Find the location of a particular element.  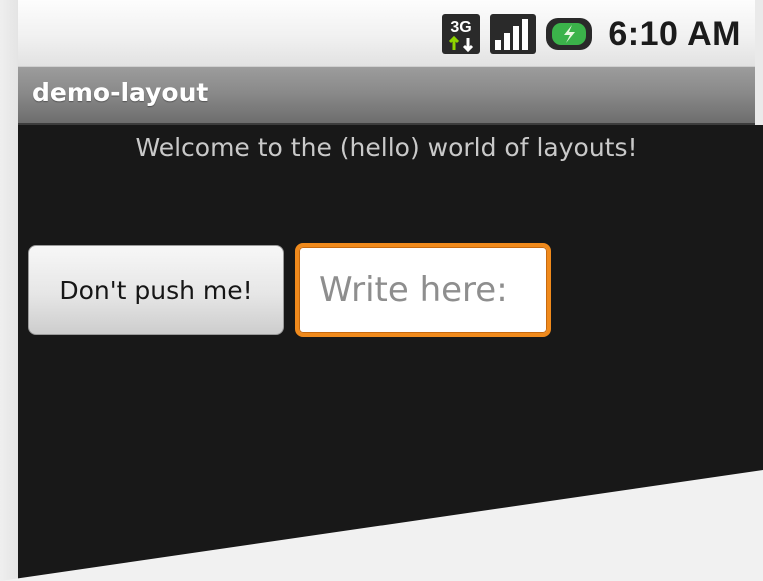

3g-data-icon: 3G is located at coordinates (461, 34).